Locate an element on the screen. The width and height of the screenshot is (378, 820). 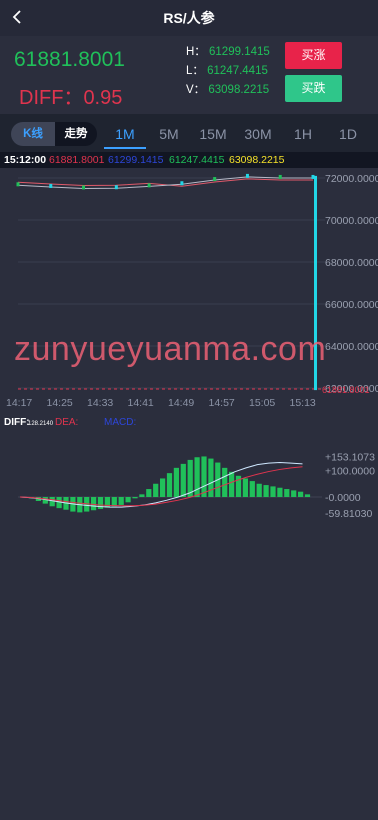
macd-legend-dea: DEA: is located at coordinates (66, 422).